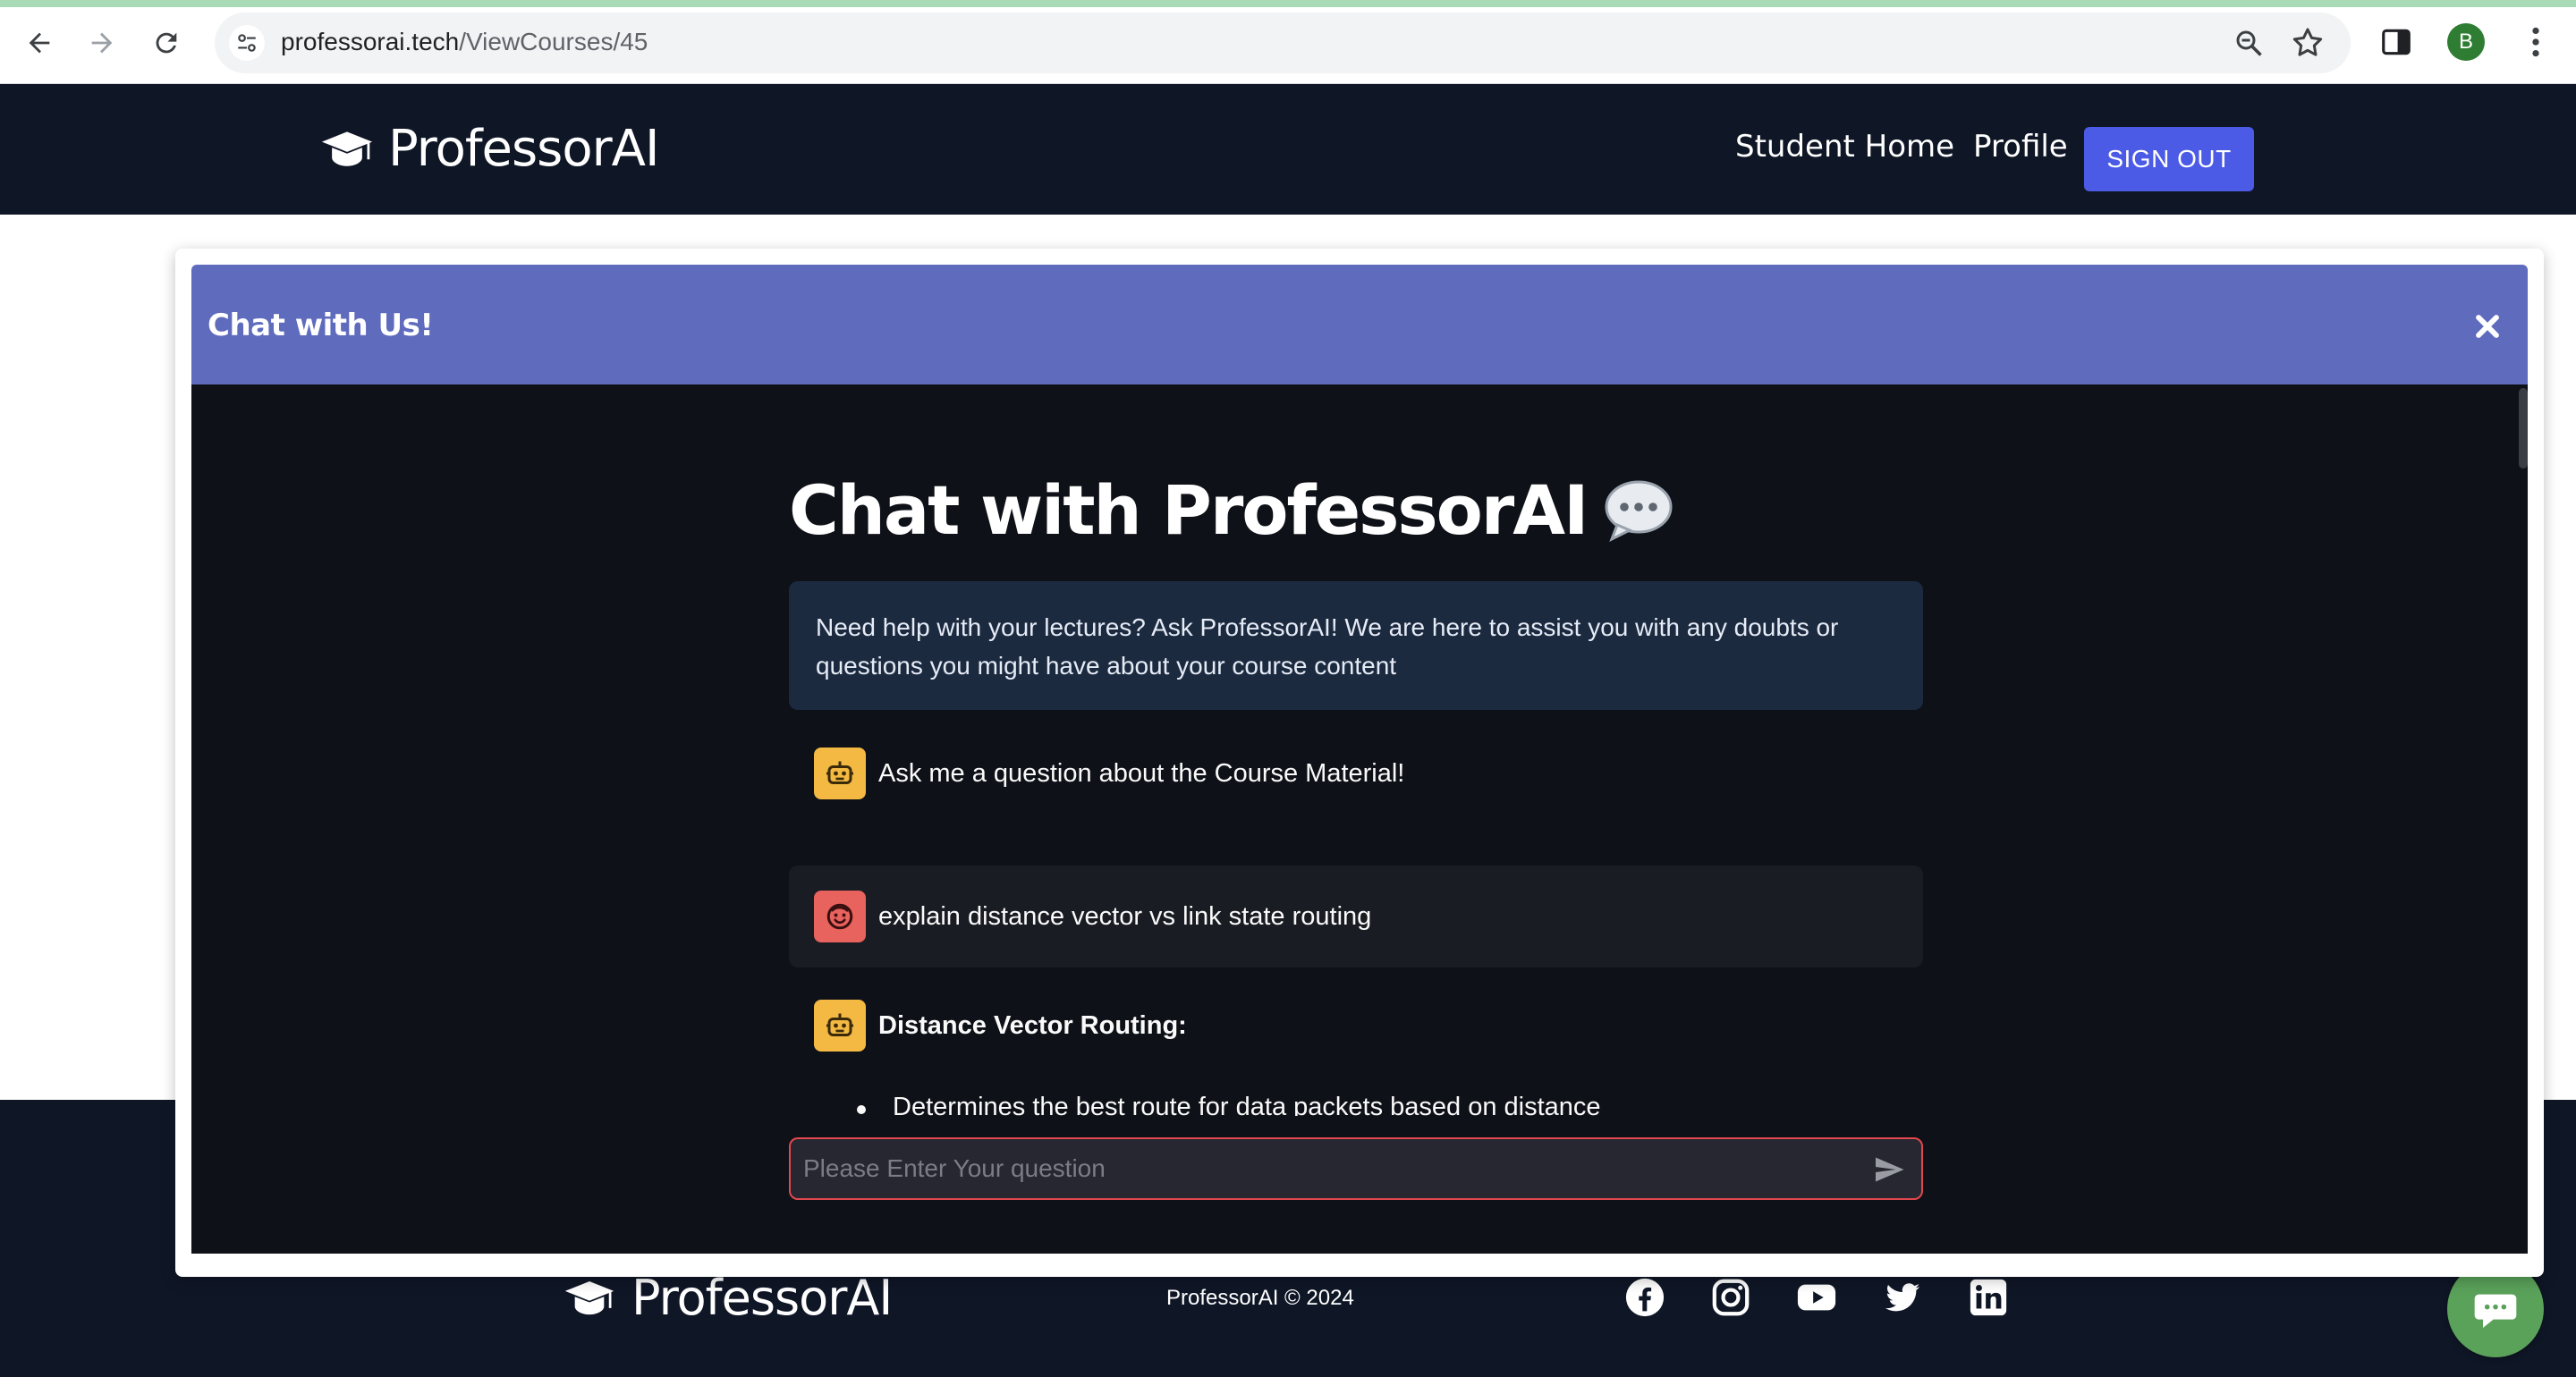  What do you see at coordinates (1326, 1168) in the screenshot?
I see `question-input` at bounding box center [1326, 1168].